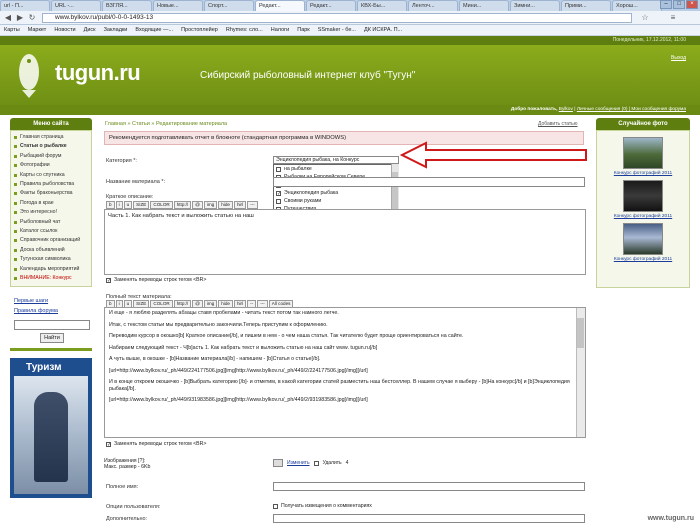 This screenshot has height=525, width=700. What do you see at coordinates (278, 193) in the screenshot?
I see `category-checkbox: ✓` at bounding box center [278, 193].